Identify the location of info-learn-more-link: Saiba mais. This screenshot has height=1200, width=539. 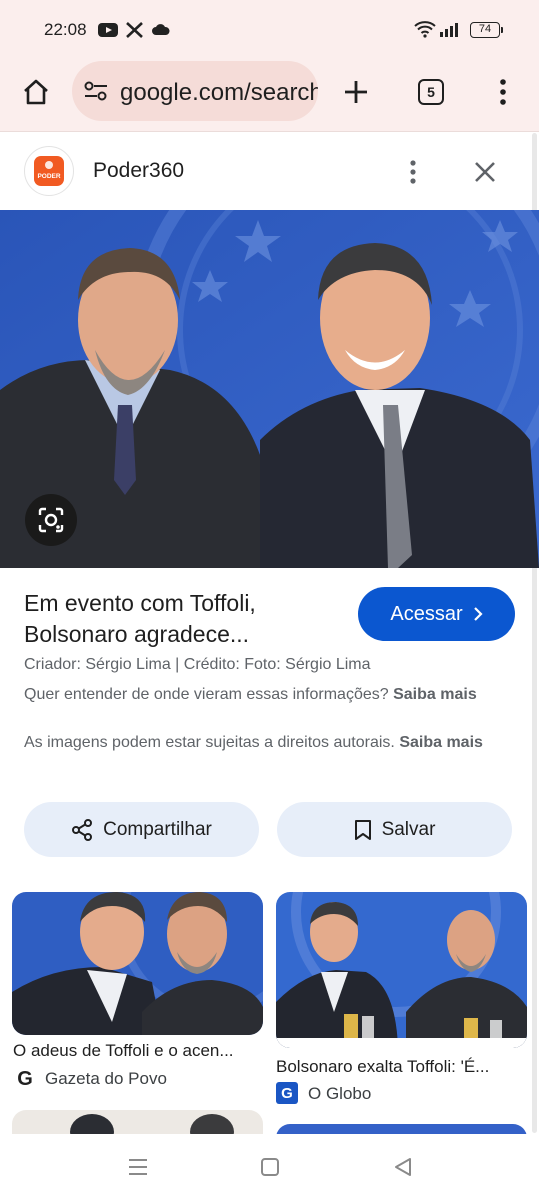
(435, 694).